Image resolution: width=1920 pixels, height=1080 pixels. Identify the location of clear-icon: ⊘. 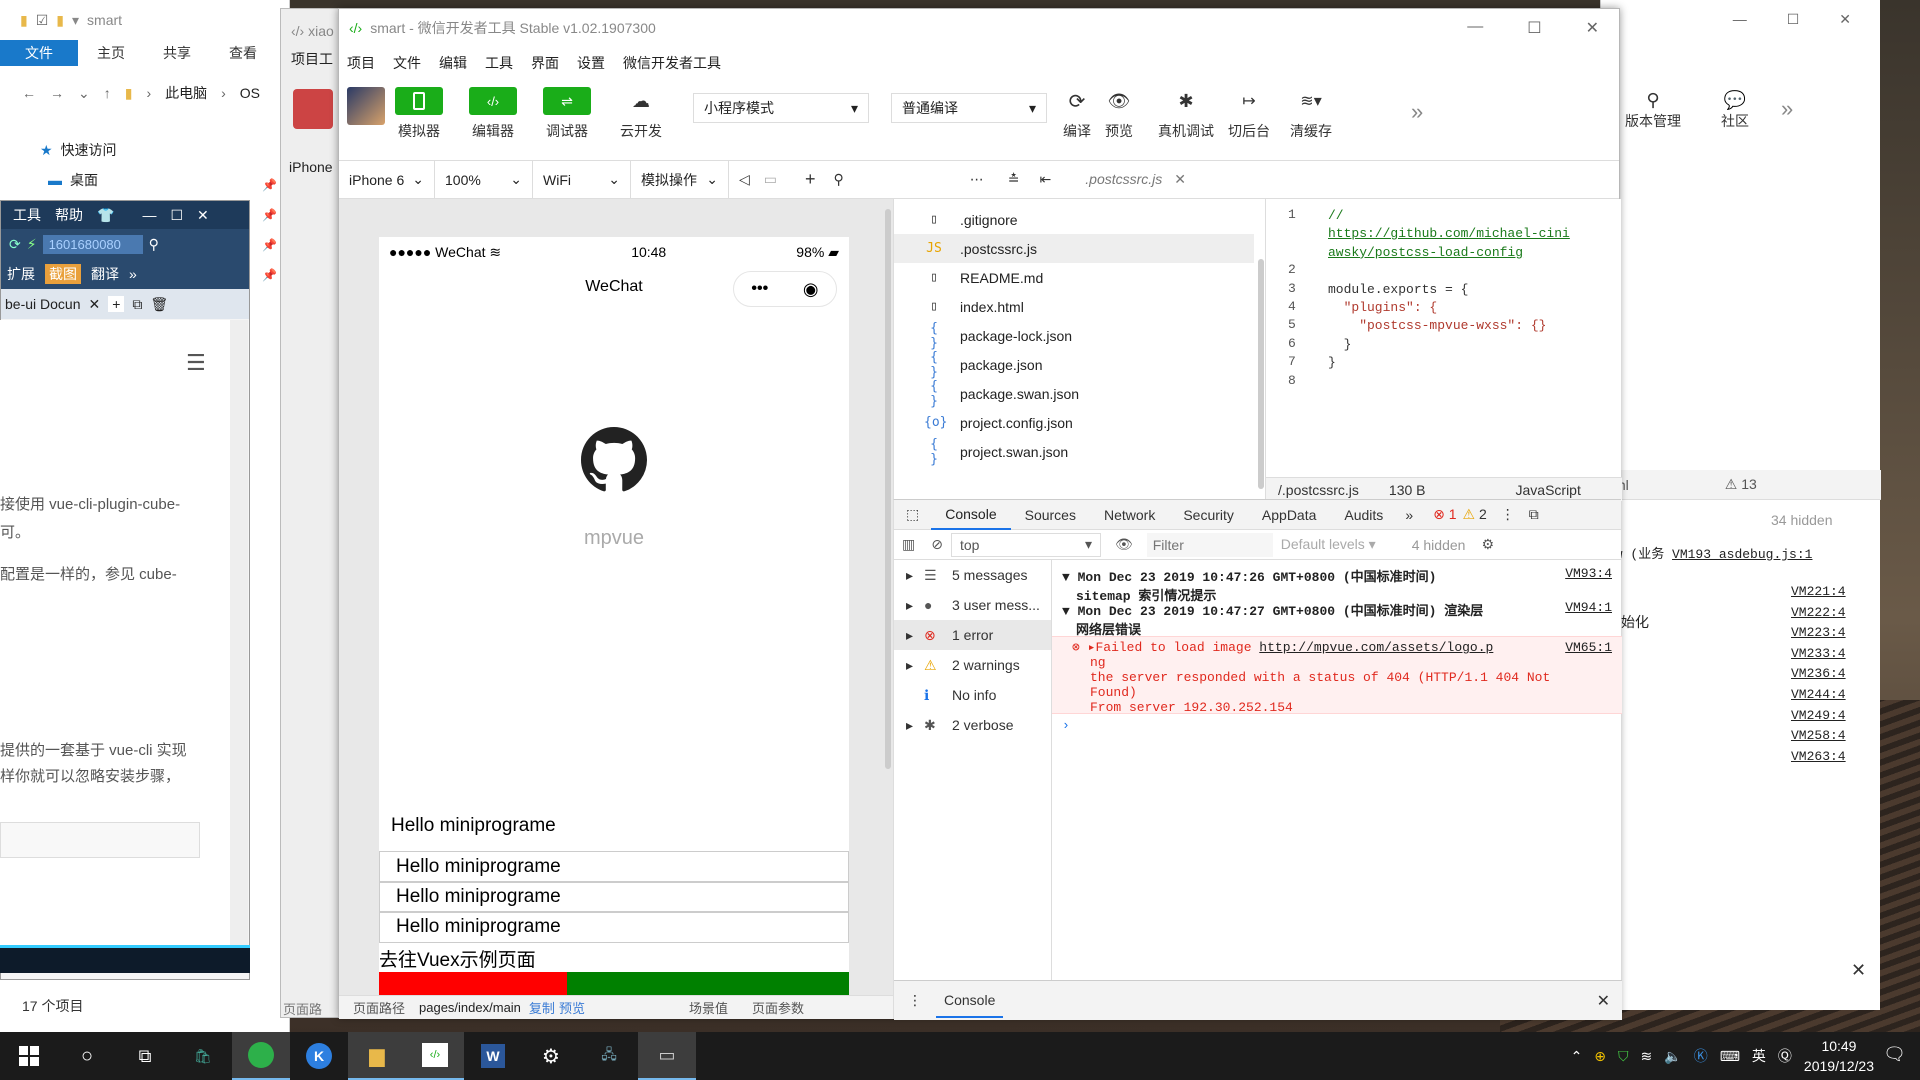
(937, 544).